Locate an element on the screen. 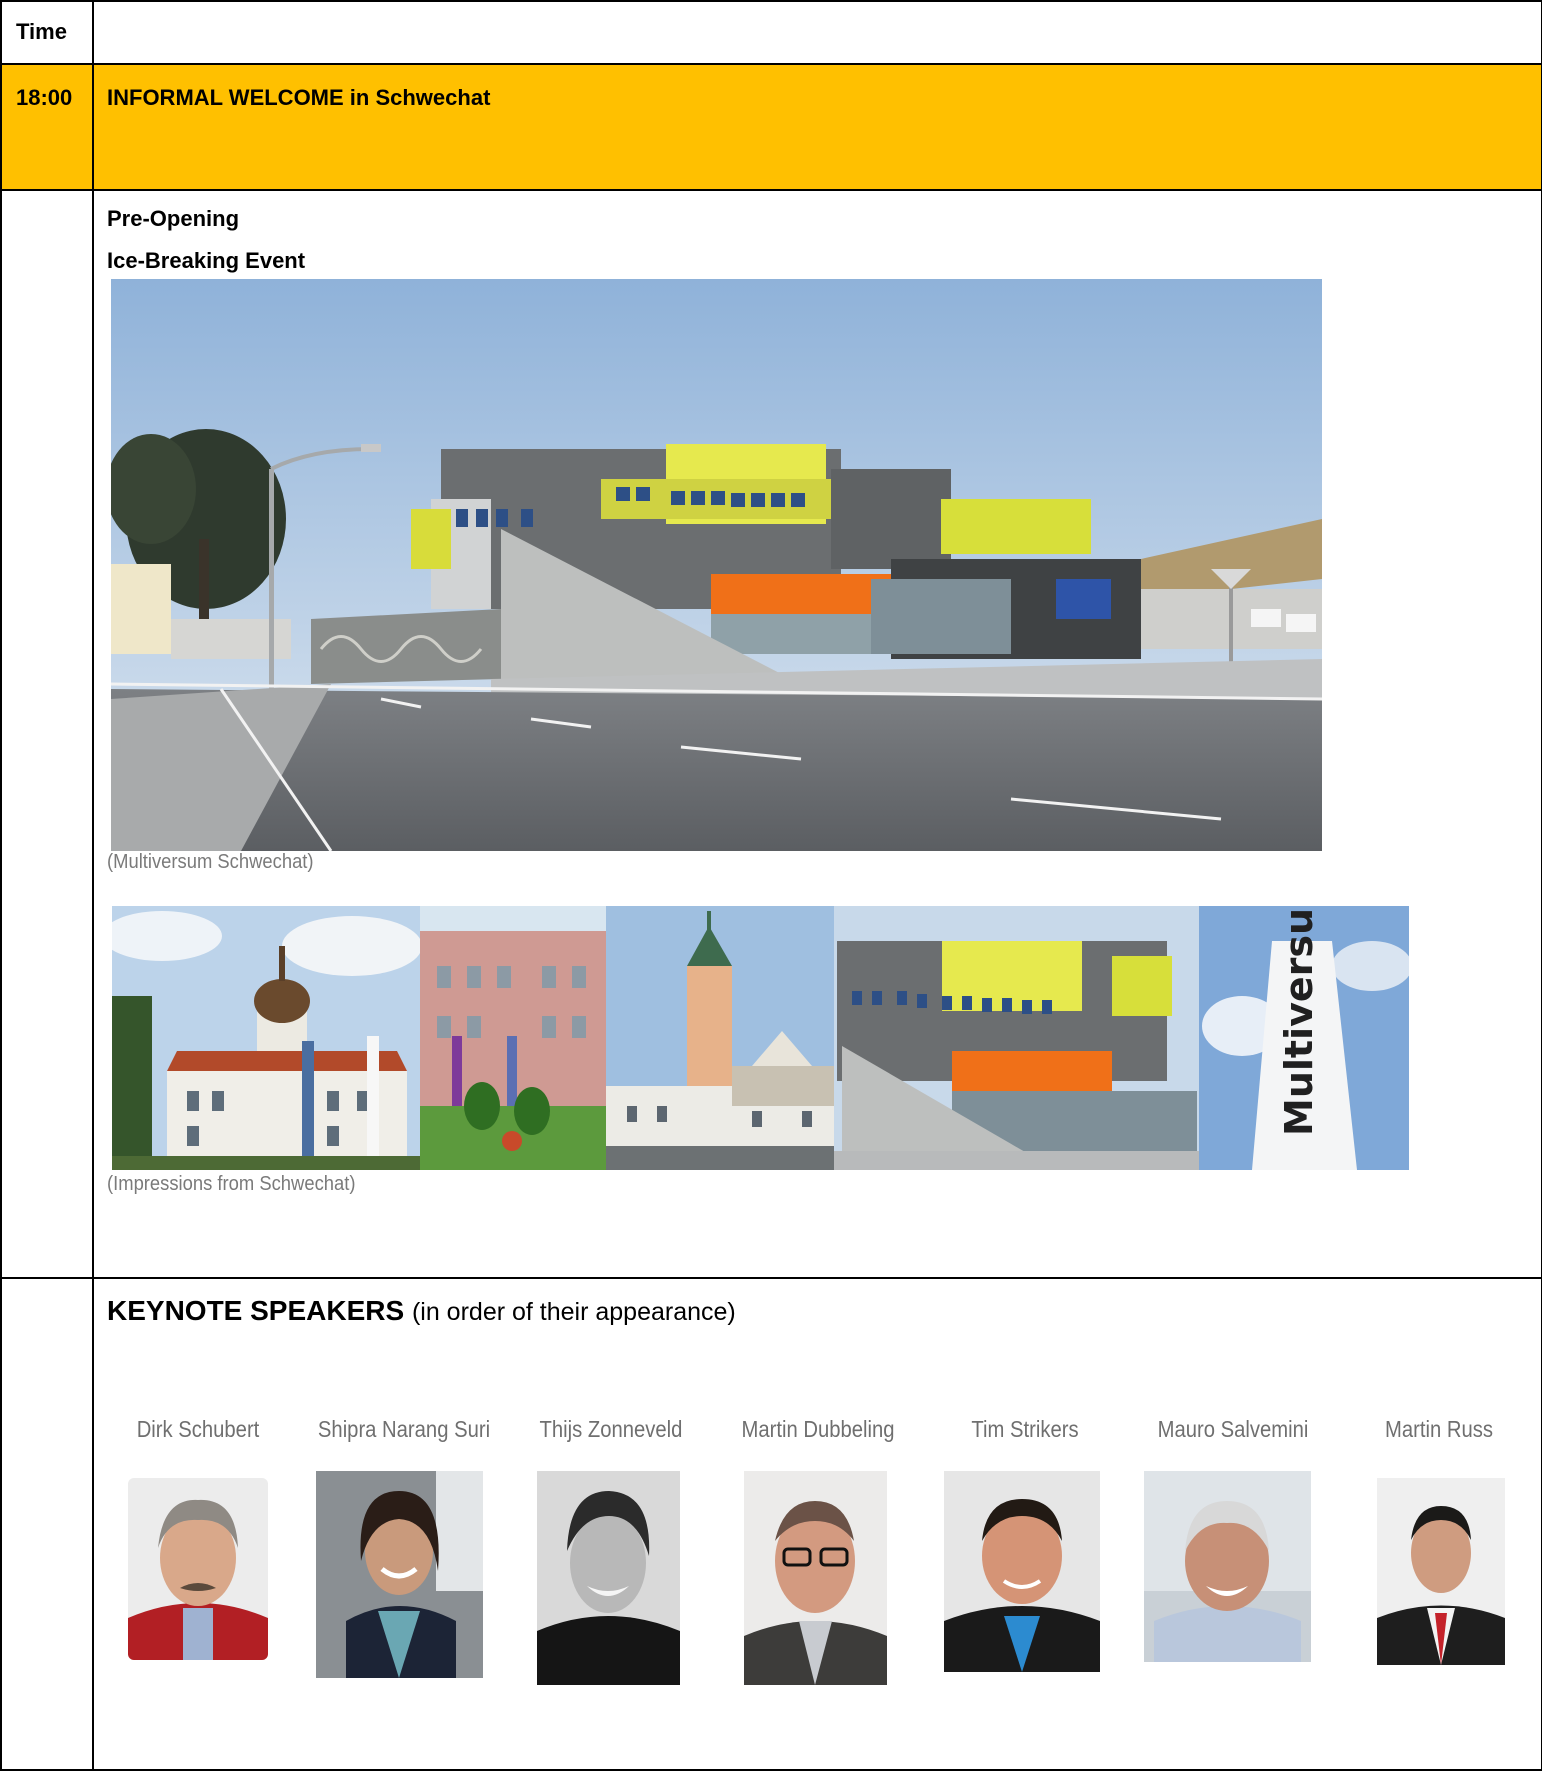 The width and height of the screenshot is (1542, 1771). speaker-name-1: Dirk Schubert is located at coordinates (198, 1429).